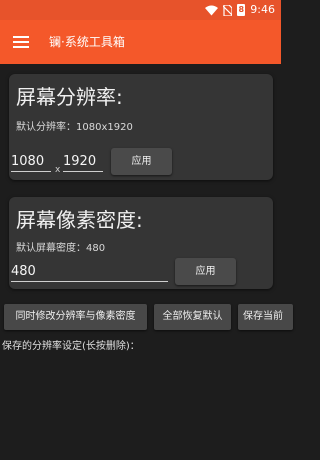  I want to click on density-apply-button: 应用, so click(205, 271).